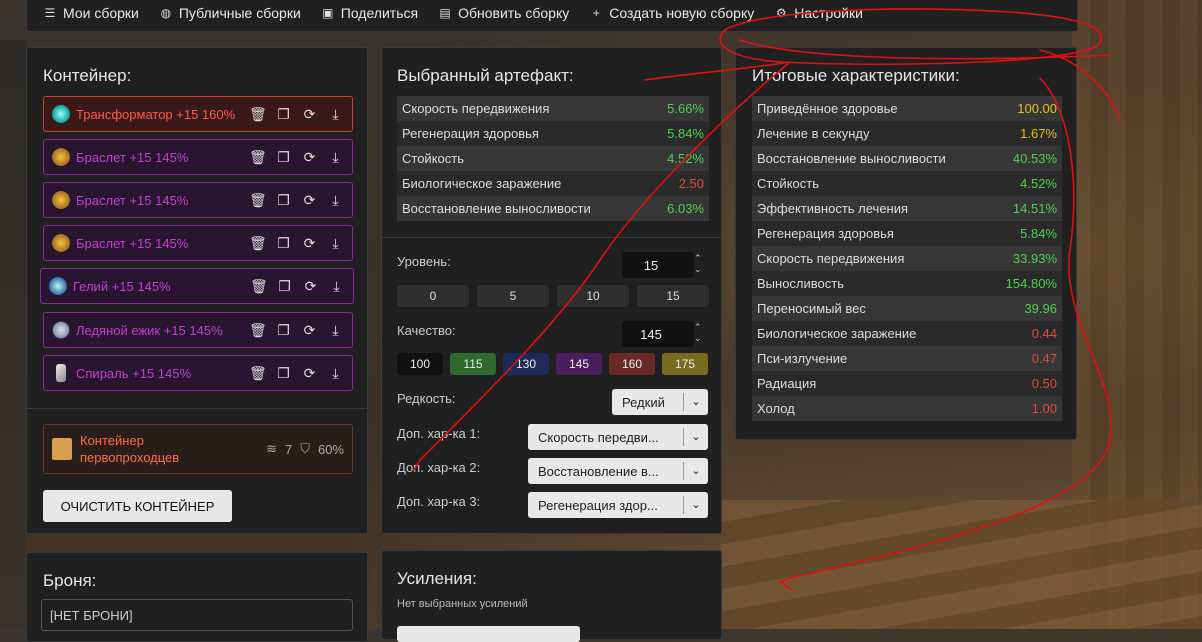 This screenshot has height=642, width=1202. Describe the element at coordinates (50, 13) in the screenshot. I see `list-icon: ☰` at that location.